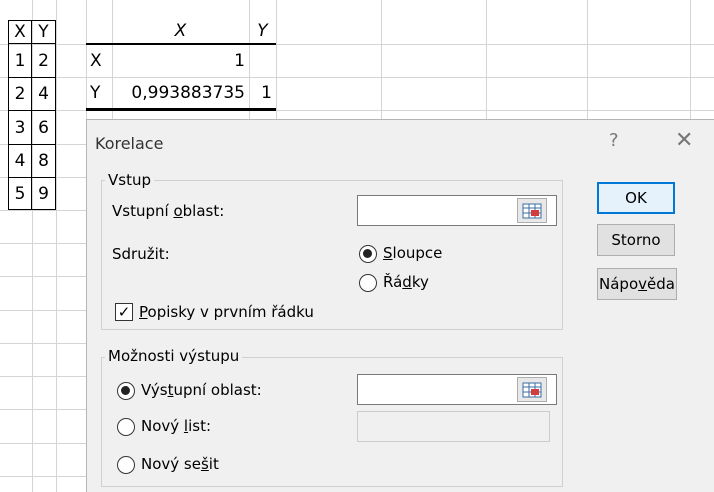  I want to click on new-workbook-radio, so click(126, 465).